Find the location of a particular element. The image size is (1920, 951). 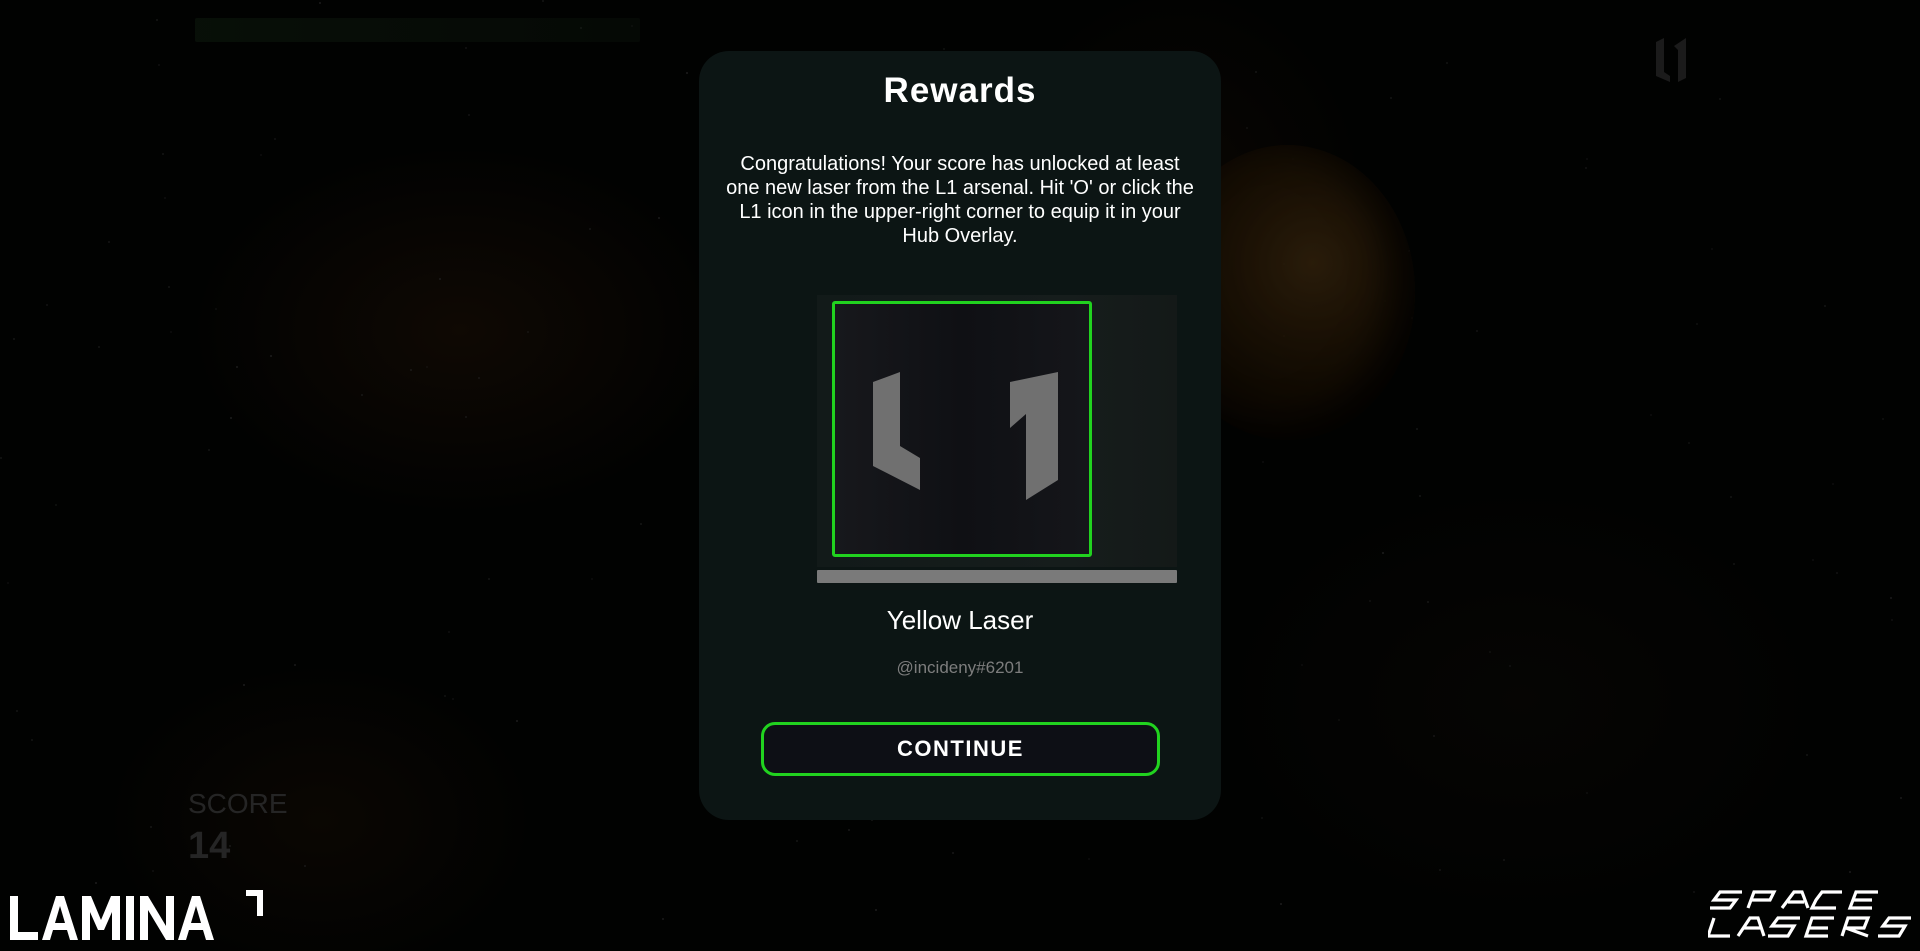

carousel-scrollbar is located at coordinates (997, 576).